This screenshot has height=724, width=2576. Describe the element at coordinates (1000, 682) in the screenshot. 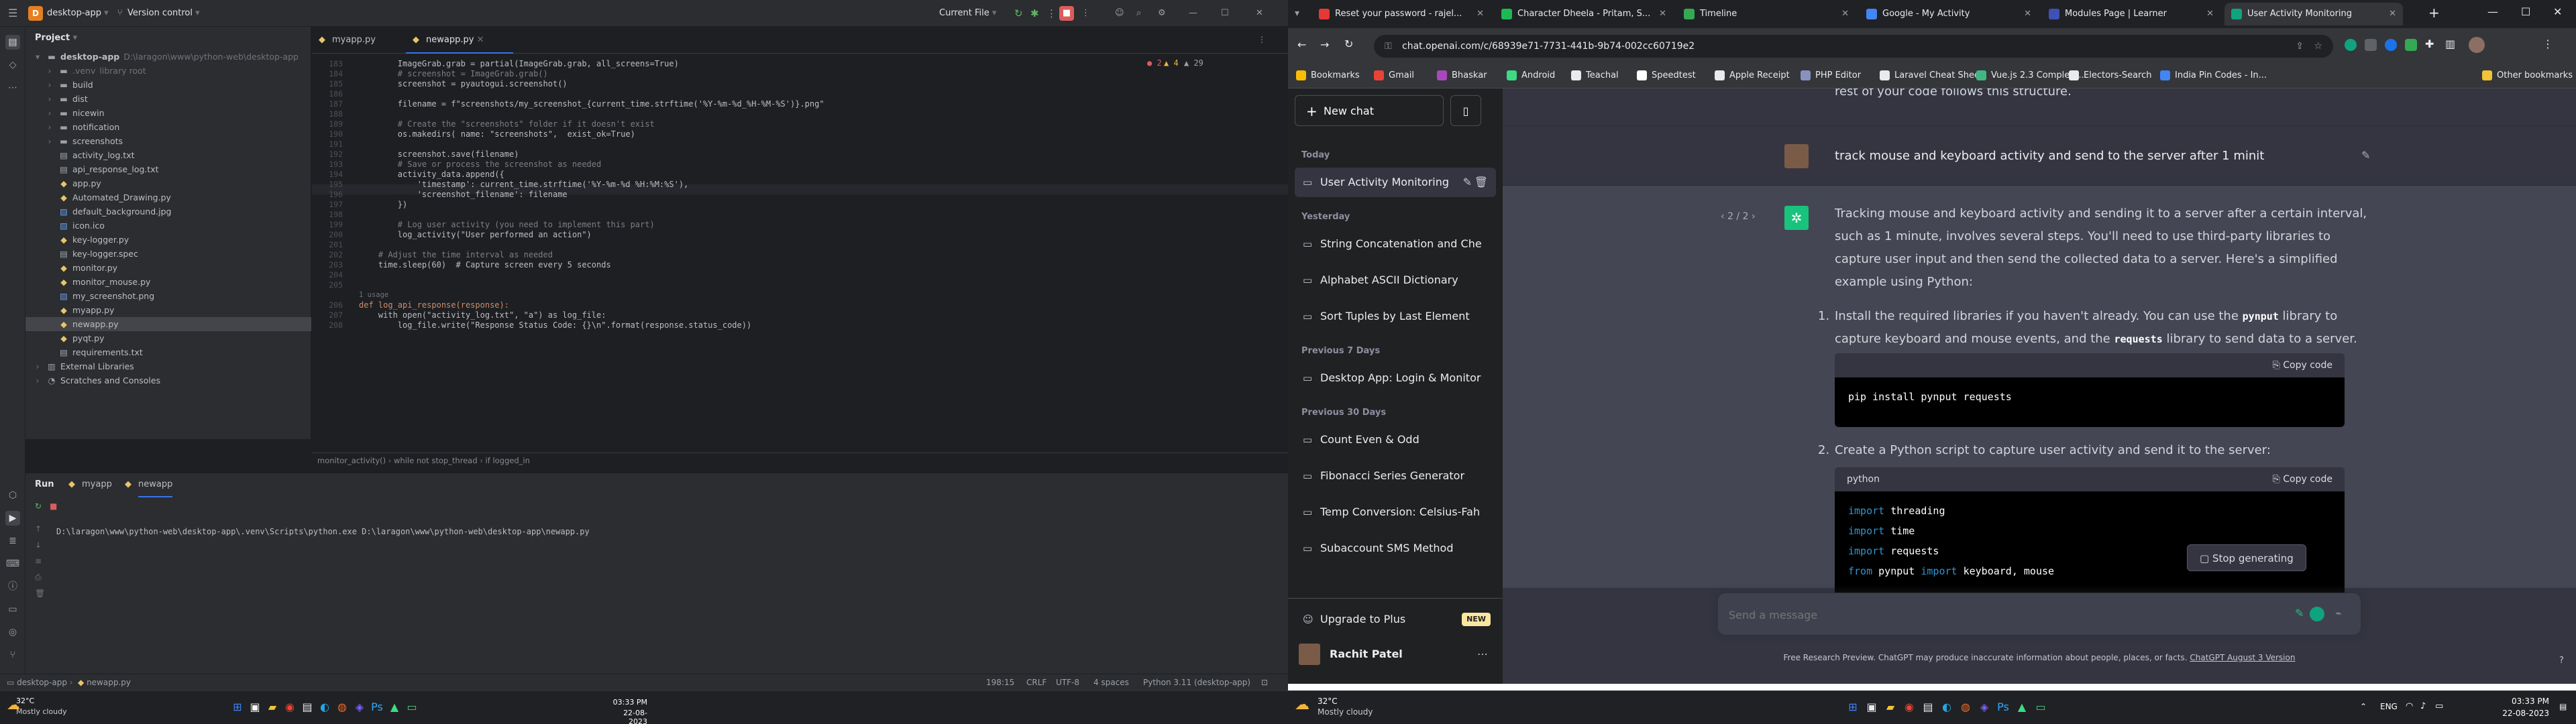

I see `caret-position: 198:15` at that location.